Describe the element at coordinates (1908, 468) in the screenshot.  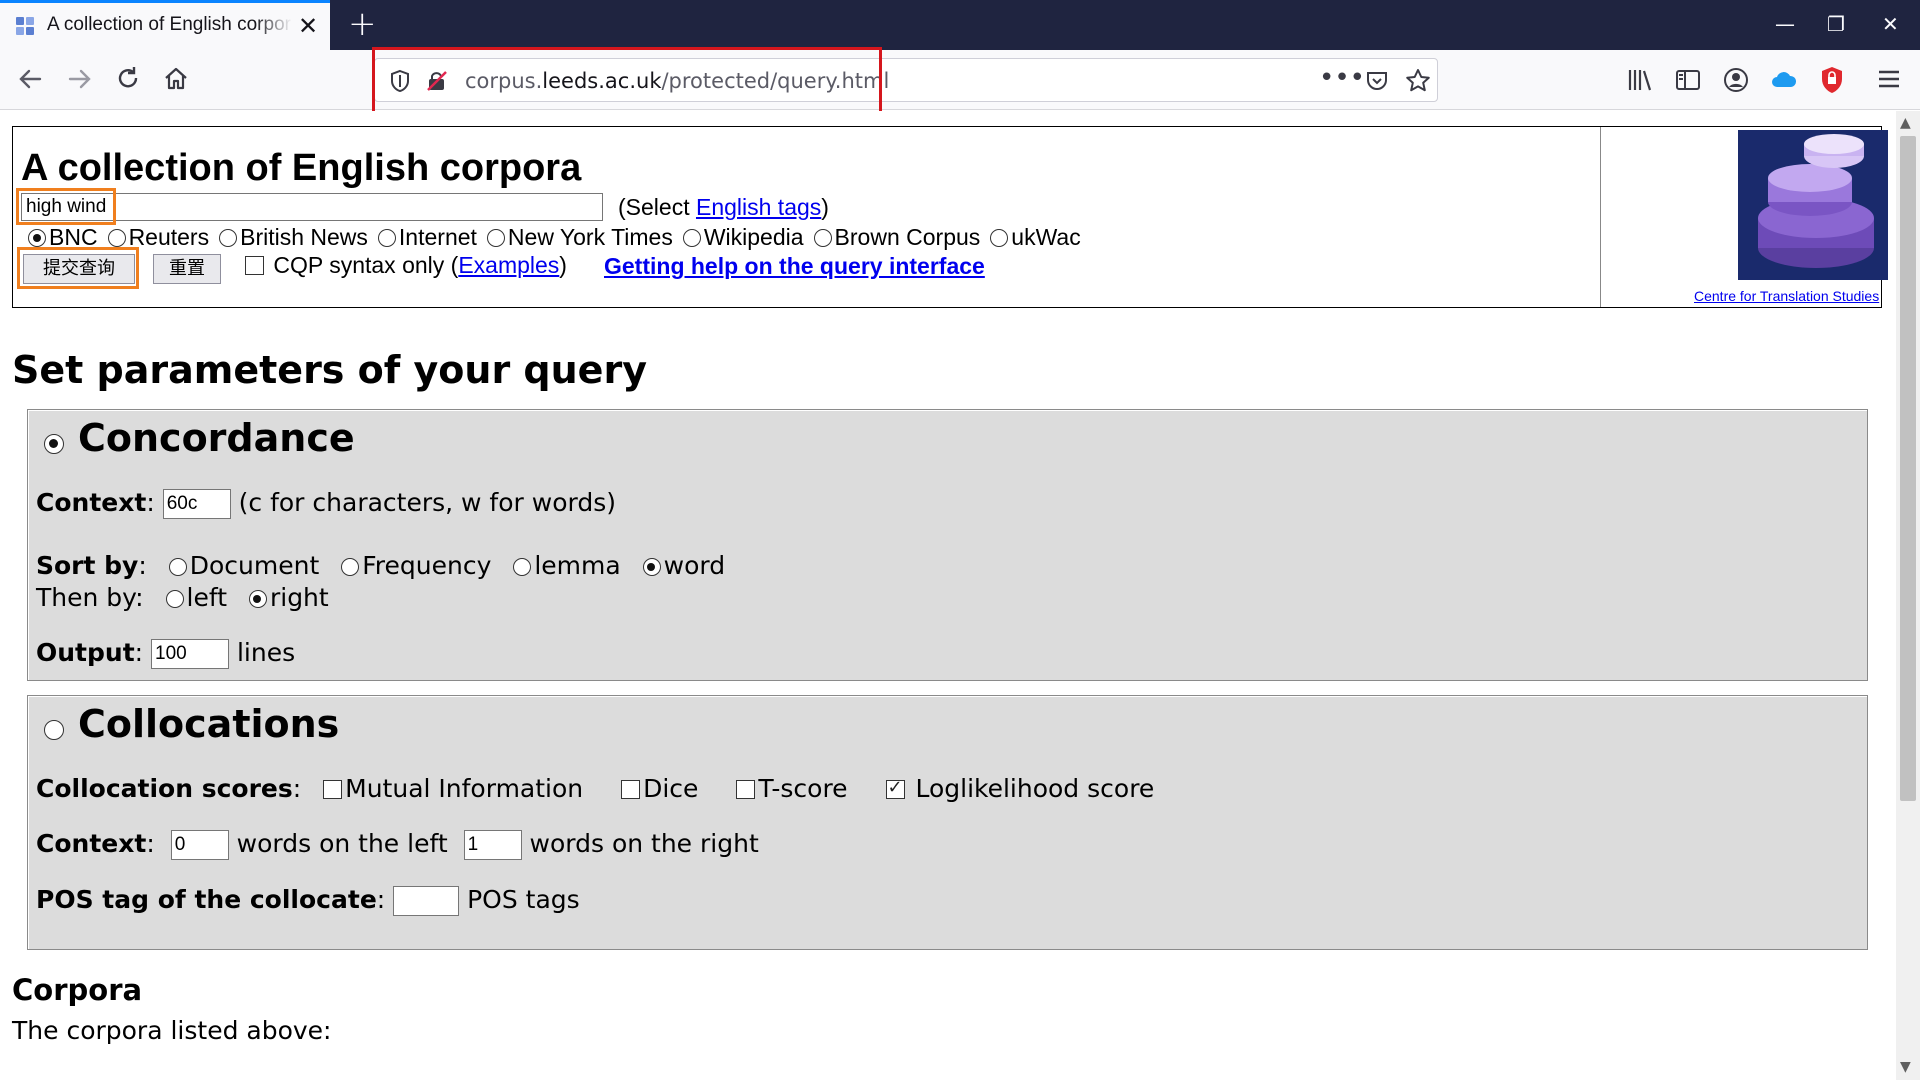
I see `scrollbar-thumb` at that location.